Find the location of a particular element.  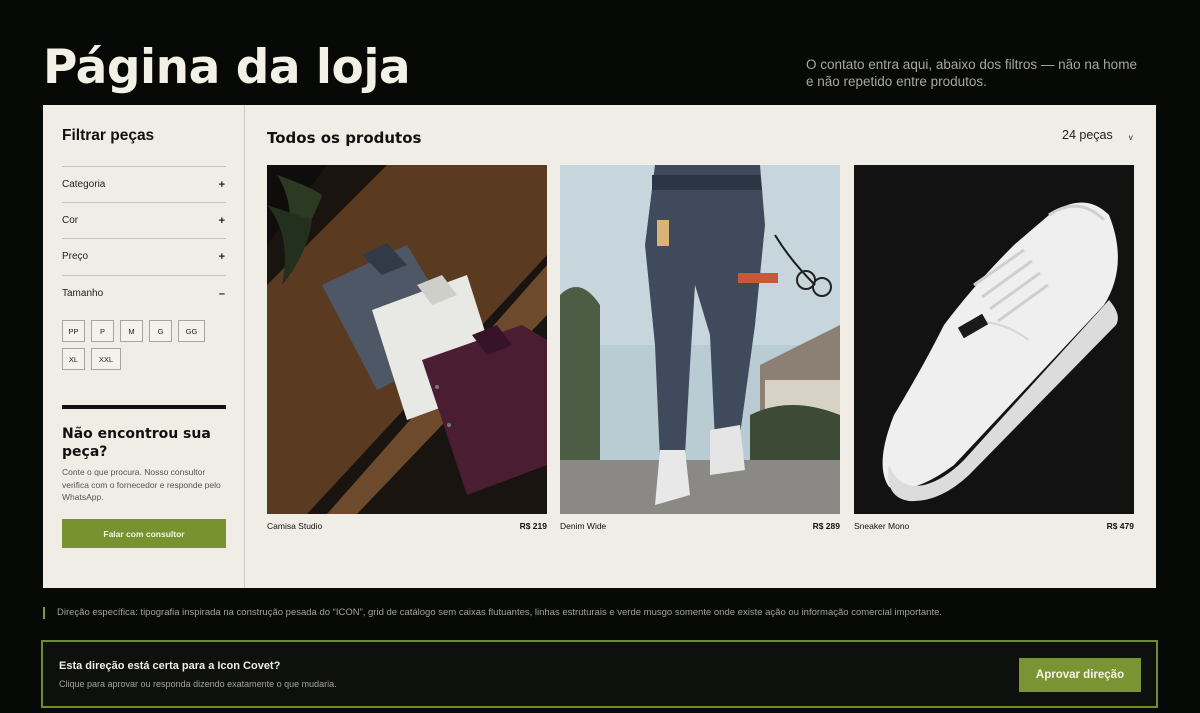

product-name: Sneaker Mono is located at coordinates (882, 526).